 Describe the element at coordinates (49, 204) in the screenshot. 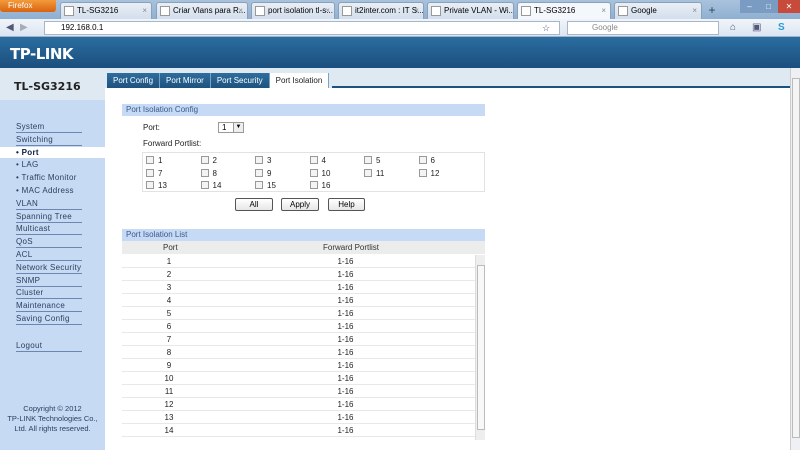

I see `sidebar-item-vlan: VLAN` at that location.